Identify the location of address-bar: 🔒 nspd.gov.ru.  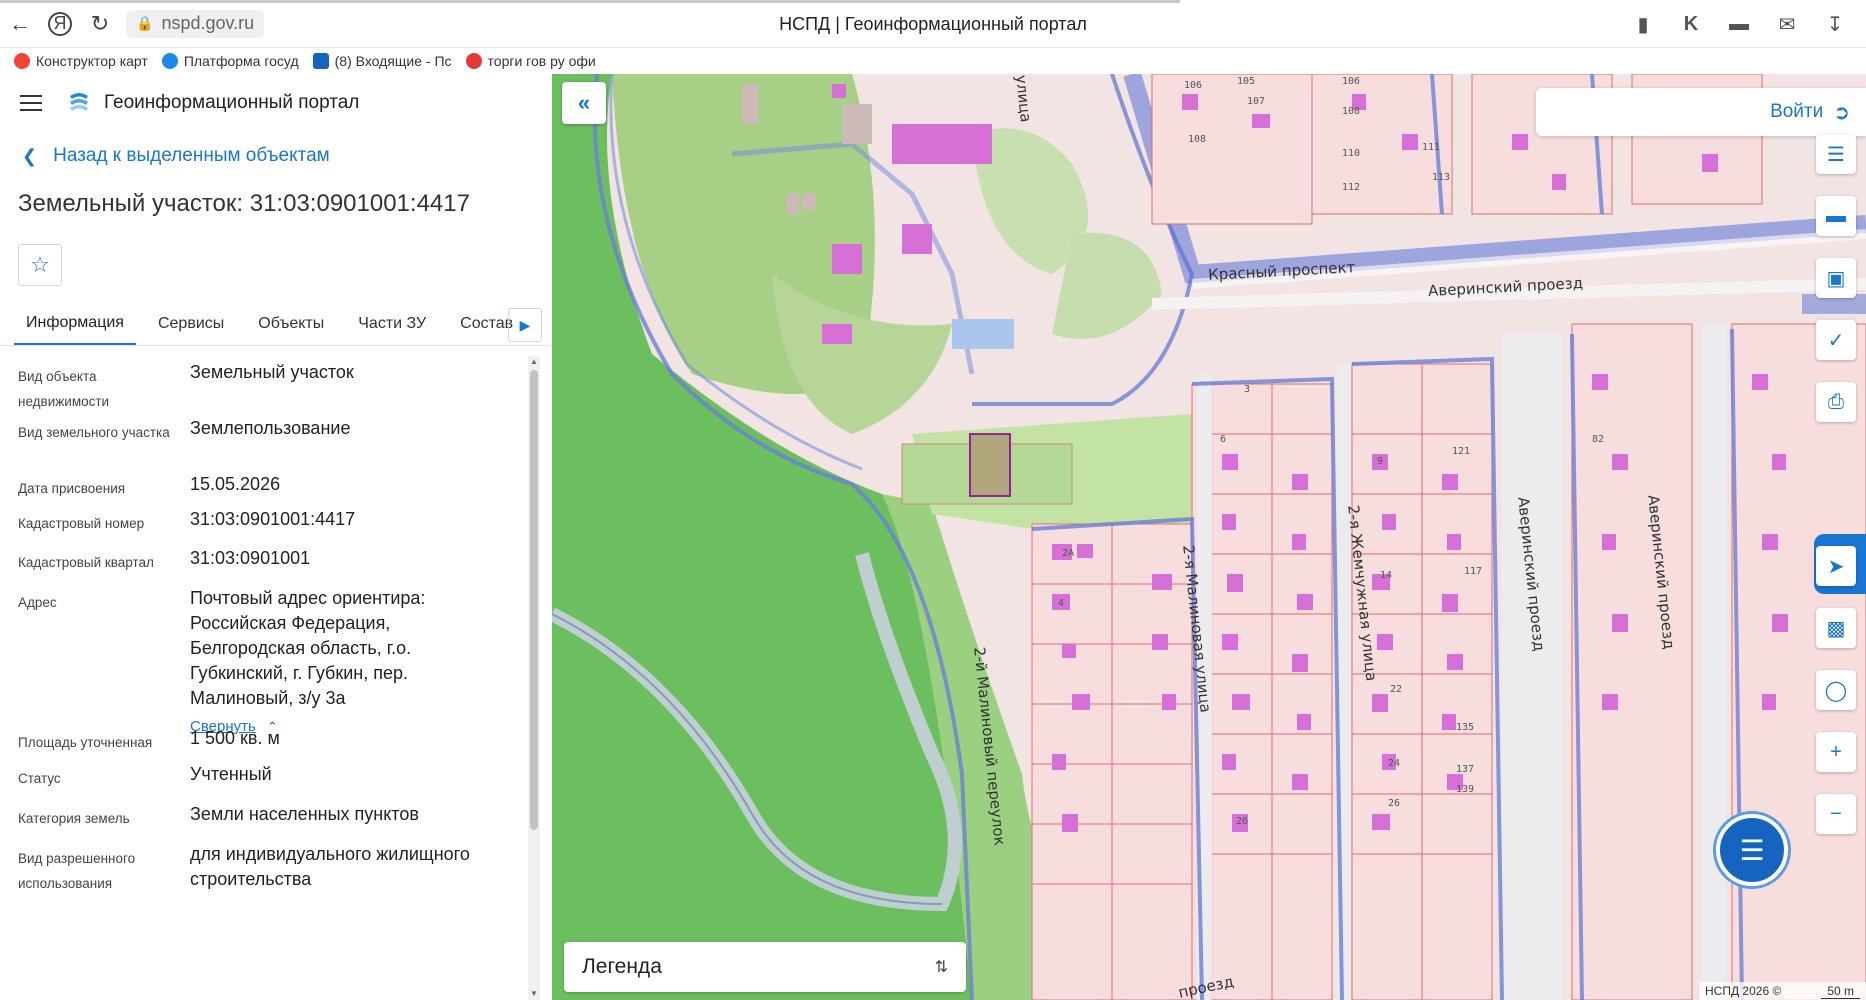
(195, 23).